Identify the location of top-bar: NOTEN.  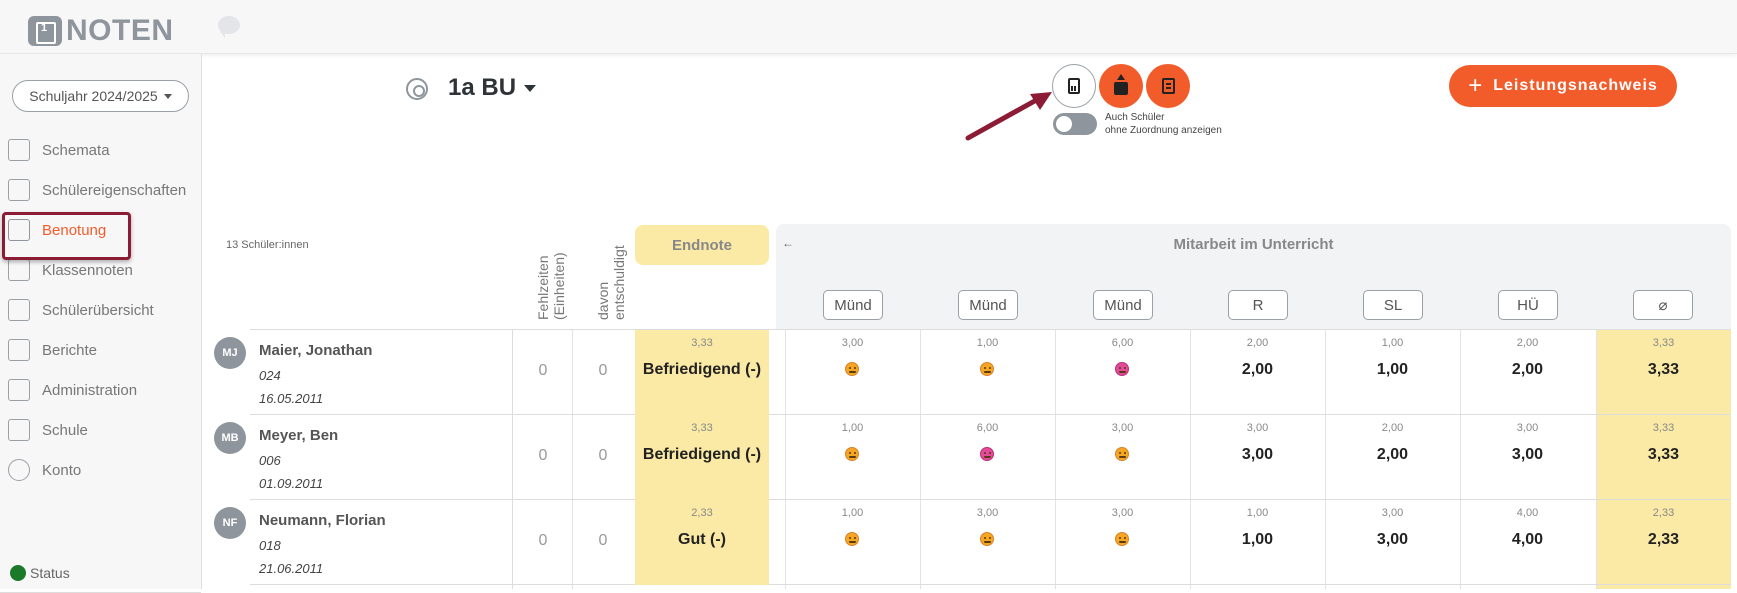
(868, 27).